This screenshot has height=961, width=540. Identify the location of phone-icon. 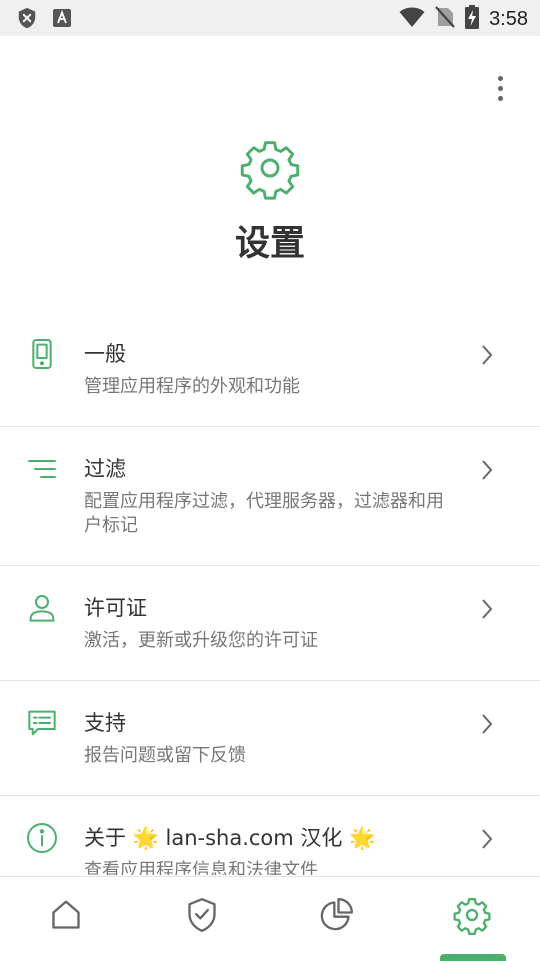
(42, 354).